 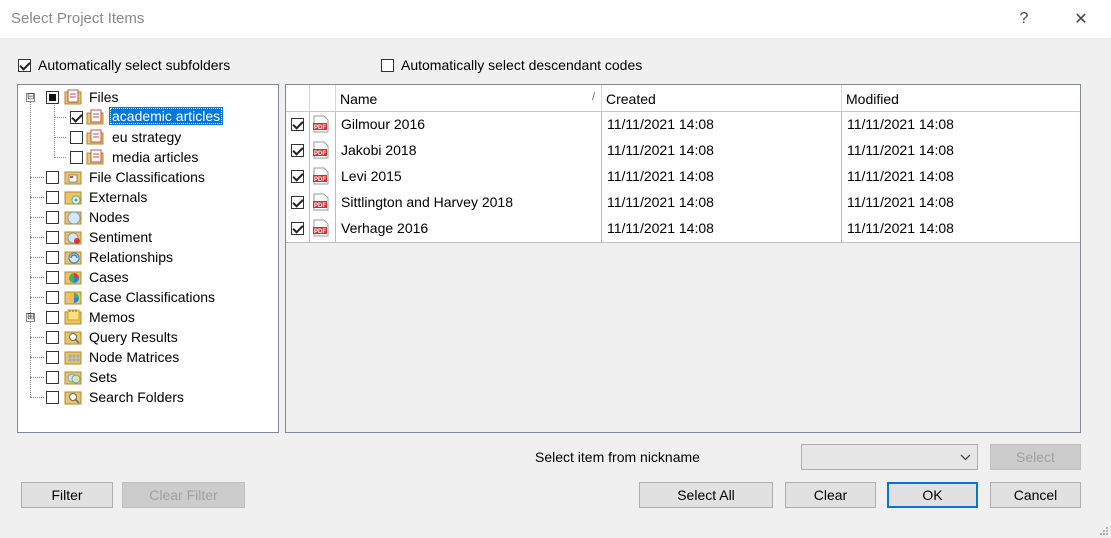 What do you see at coordinates (469, 98) in the screenshot?
I see `column-header-name: Name /` at bounding box center [469, 98].